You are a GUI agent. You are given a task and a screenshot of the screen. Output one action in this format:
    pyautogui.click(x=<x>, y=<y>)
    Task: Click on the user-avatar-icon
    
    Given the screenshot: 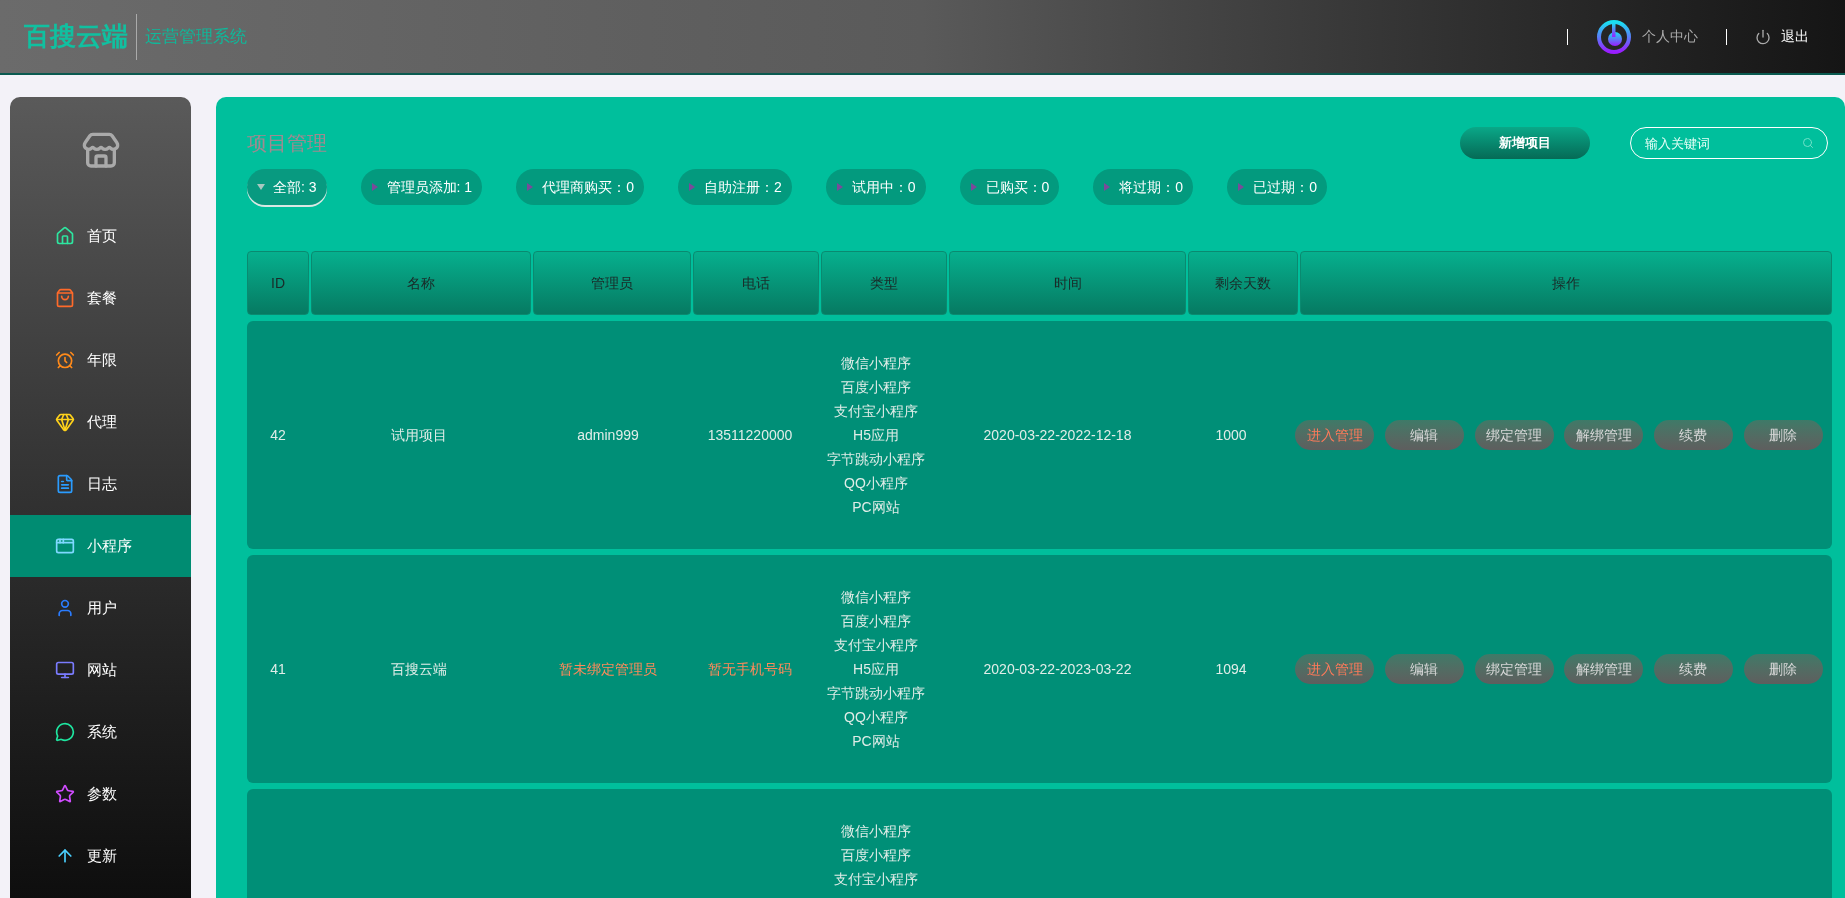 What is the action you would take?
    pyautogui.click(x=1614, y=36)
    